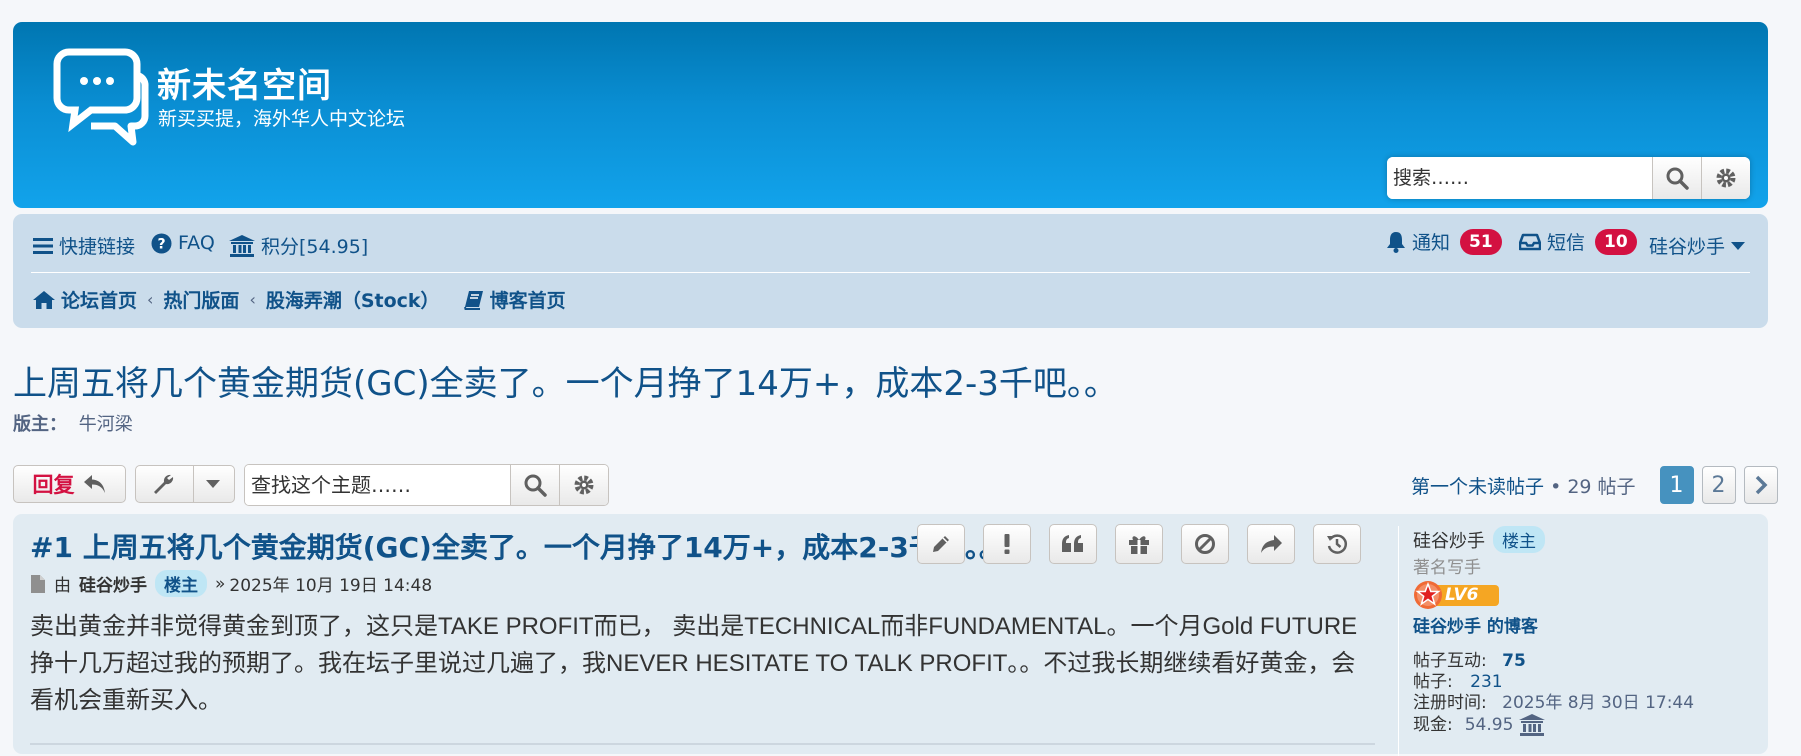  I want to click on pagination-info: 第一个未读帖子 • 29 帖子, so click(1523, 485).